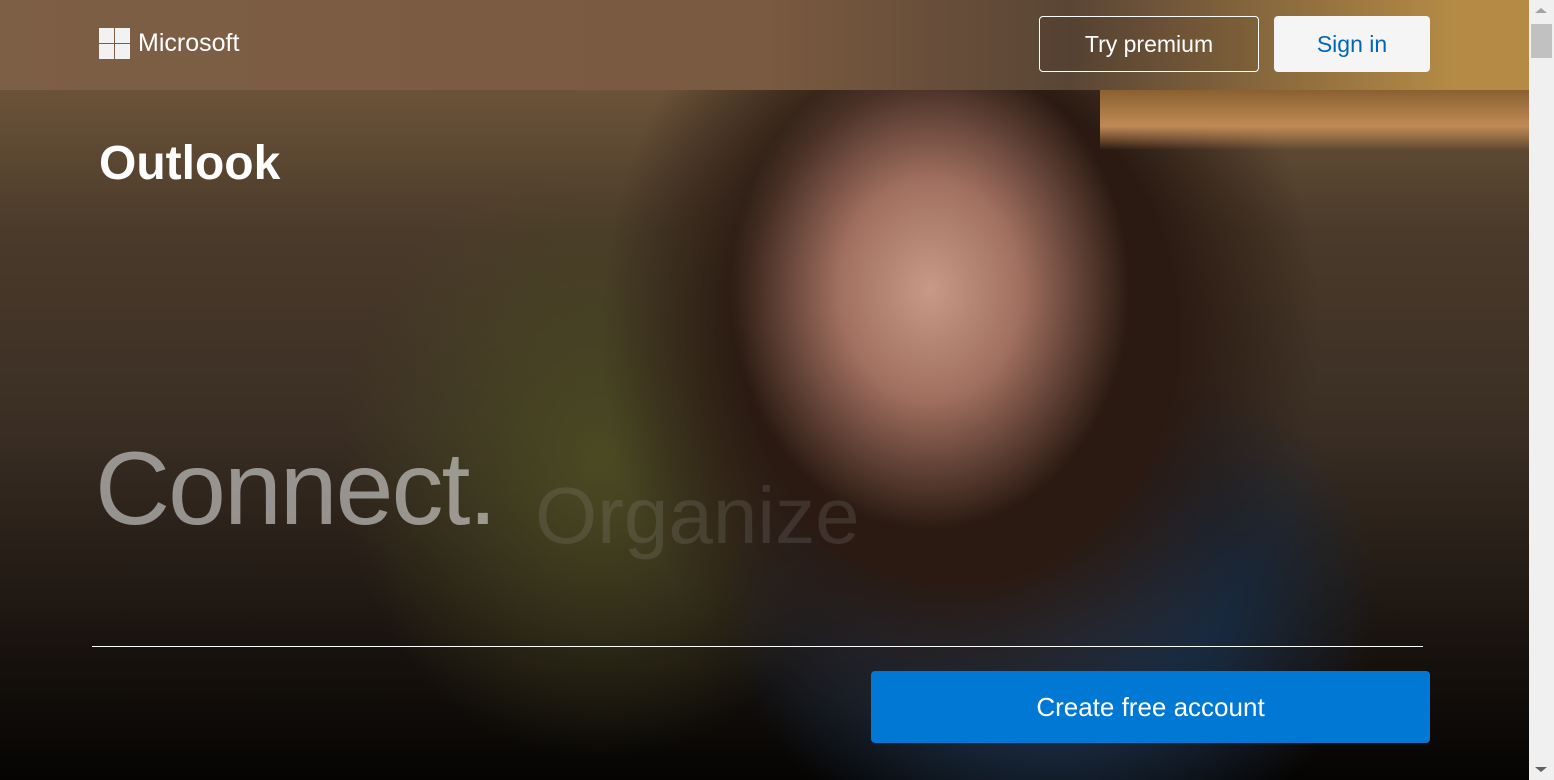 This screenshot has width=1554, height=780. Describe the element at coordinates (190, 163) in the screenshot. I see `page-title: Outlook` at that location.